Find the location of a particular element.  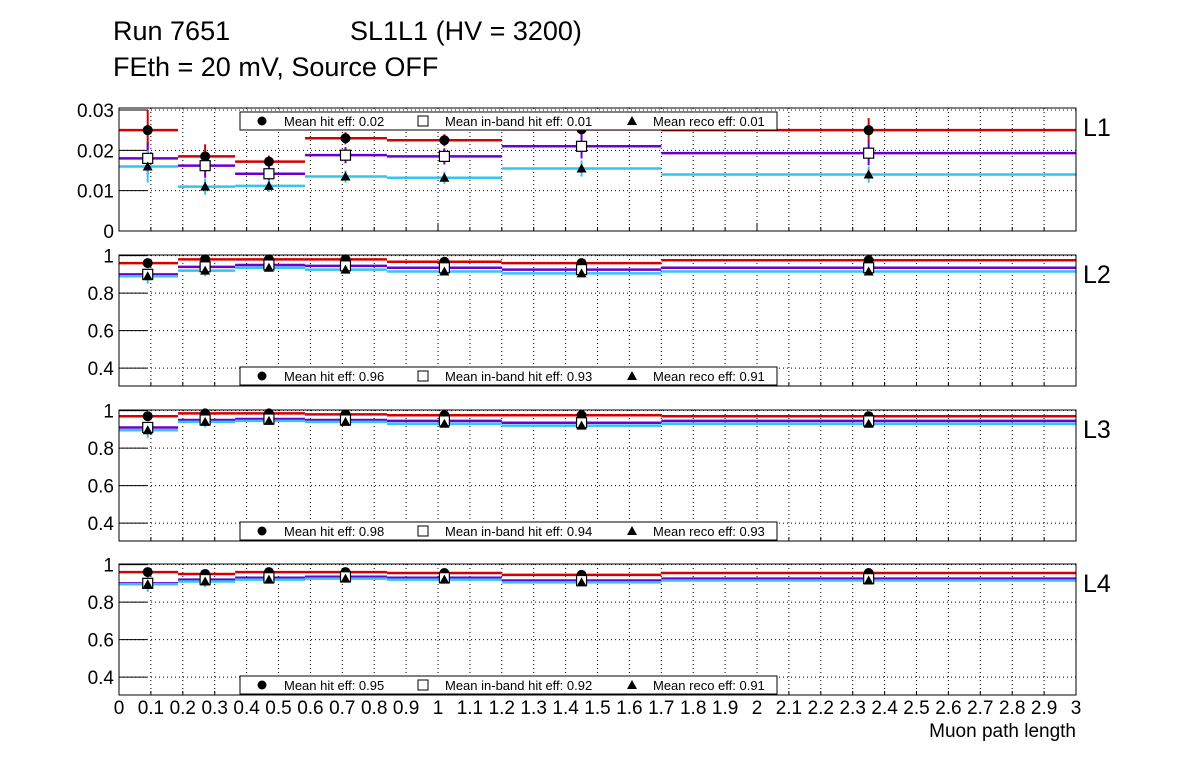

x-tick-label: 0.7 is located at coordinates (342, 708).